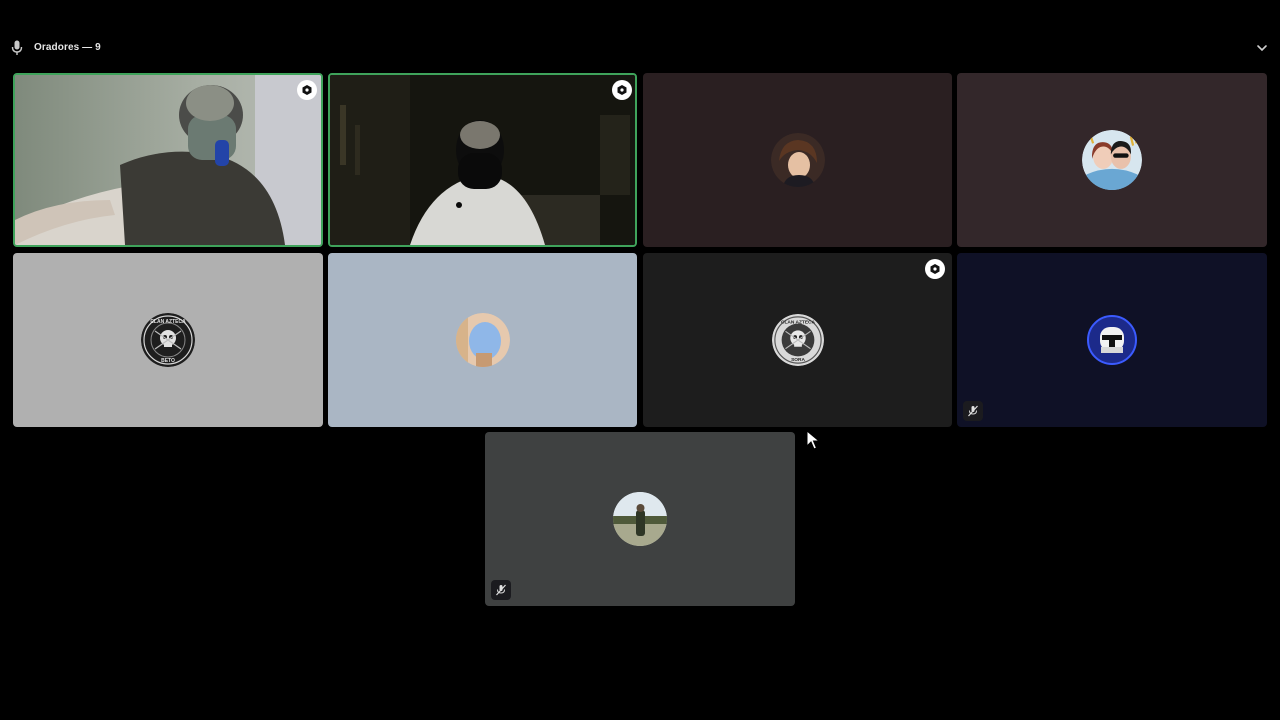 Image resolution: width=1280 pixels, height=720 pixels. I want to click on landscape-photo-avatar, so click(640, 519).